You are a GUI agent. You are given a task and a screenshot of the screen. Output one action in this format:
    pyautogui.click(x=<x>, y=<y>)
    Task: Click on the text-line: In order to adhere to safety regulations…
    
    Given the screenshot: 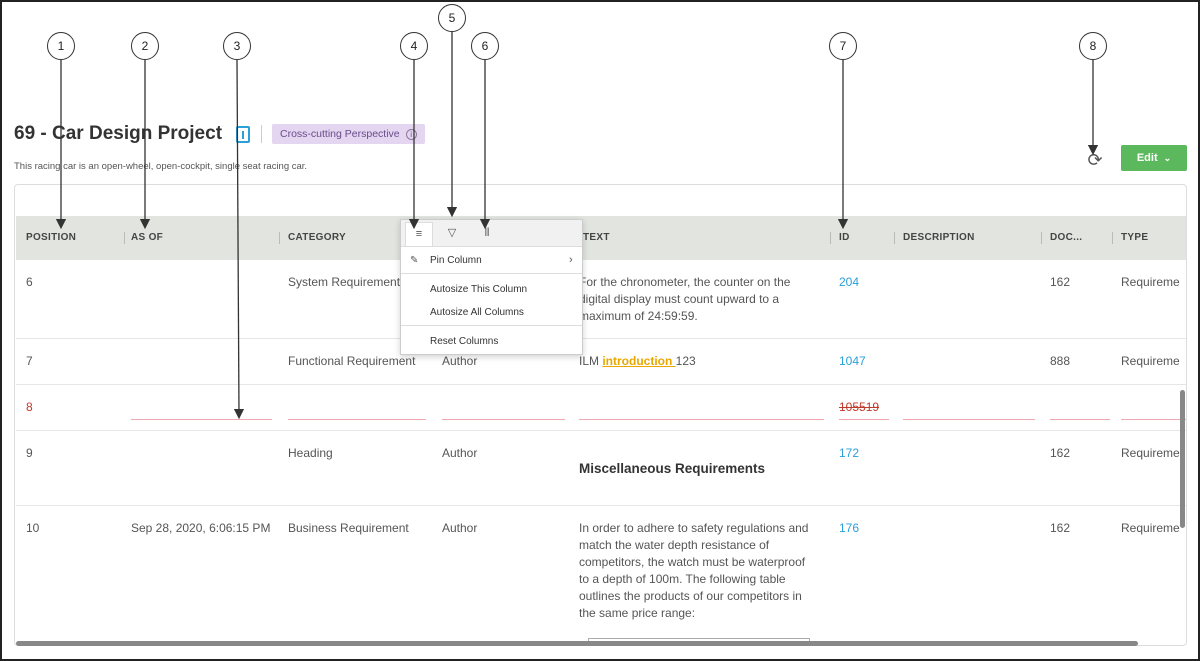 What is the action you would take?
    pyautogui.click(x=694, y=528)
    